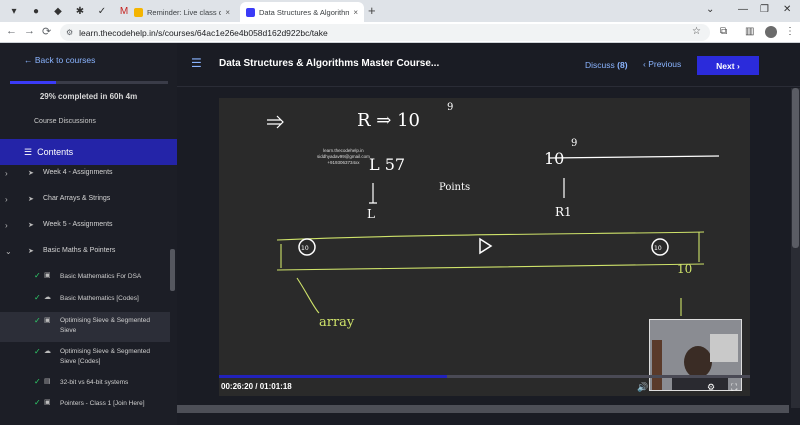 The image size is (800, 425). Describe the element at coordinates (105, 325) in the screenshot. I see `lesson-label: Optimising Sieve & Segmented Sieve` at that location.